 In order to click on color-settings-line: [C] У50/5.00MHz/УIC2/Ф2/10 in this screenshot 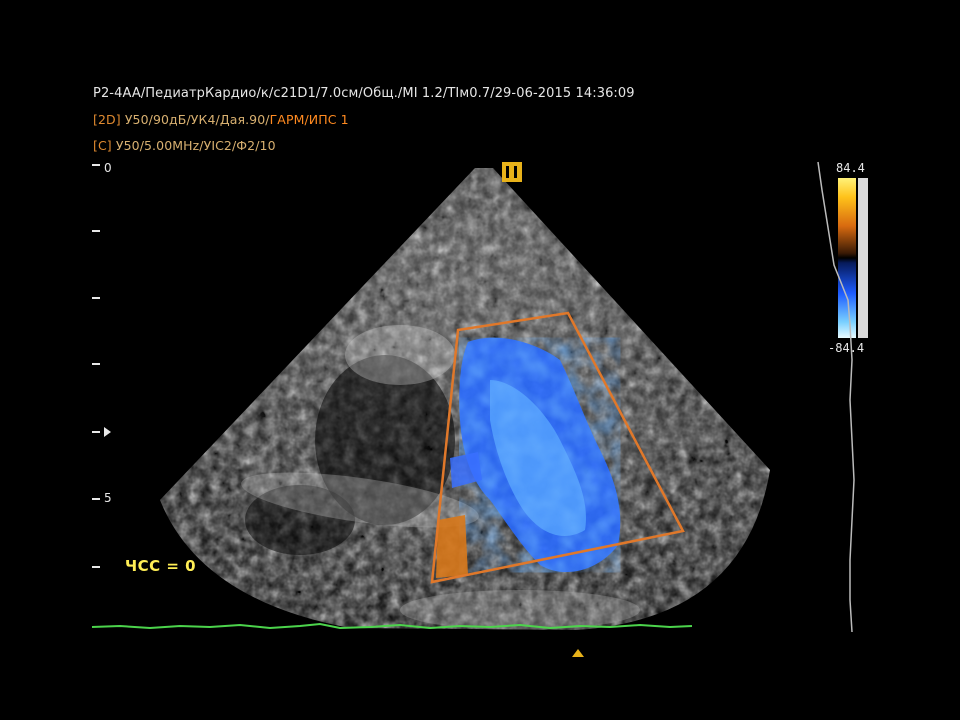, I will do `click(184, 145)`.